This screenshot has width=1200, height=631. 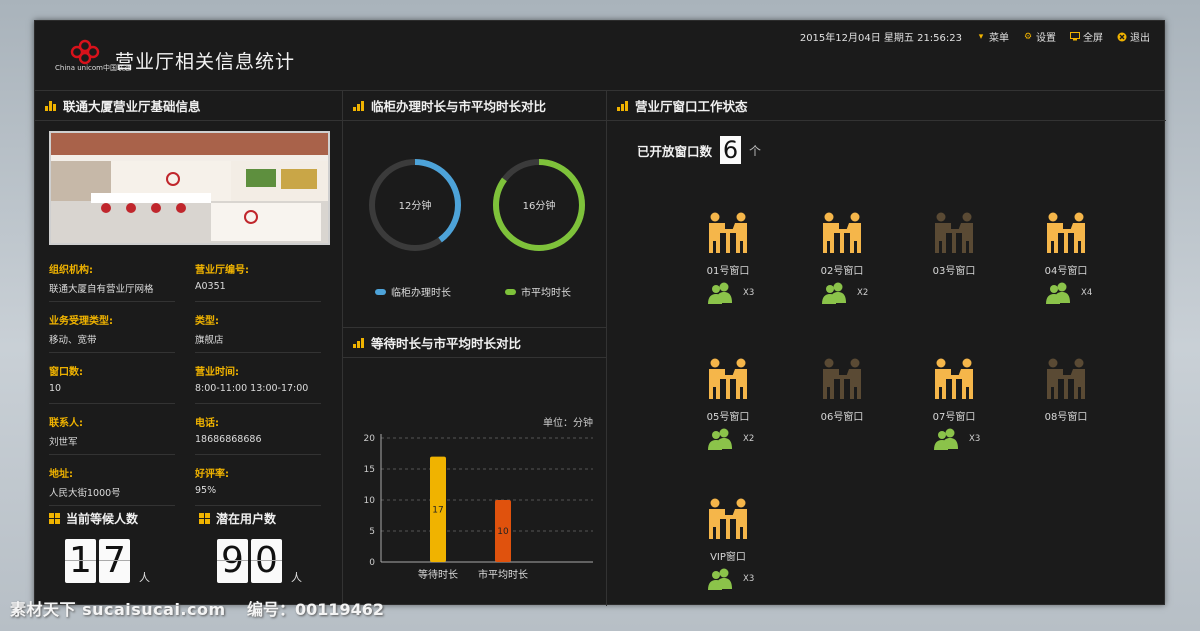 I want to click on field-label: 窗口数:, so click(x=66, y=372).